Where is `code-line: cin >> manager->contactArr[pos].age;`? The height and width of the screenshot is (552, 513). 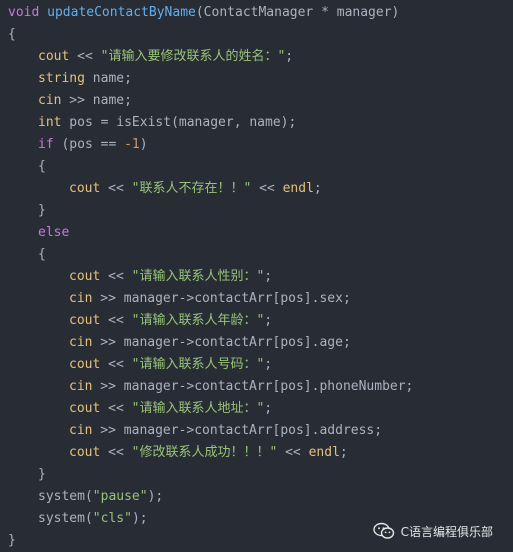 code-line: cin >> manager->contactArr[pos].age; is located at coordinates (210, 343).